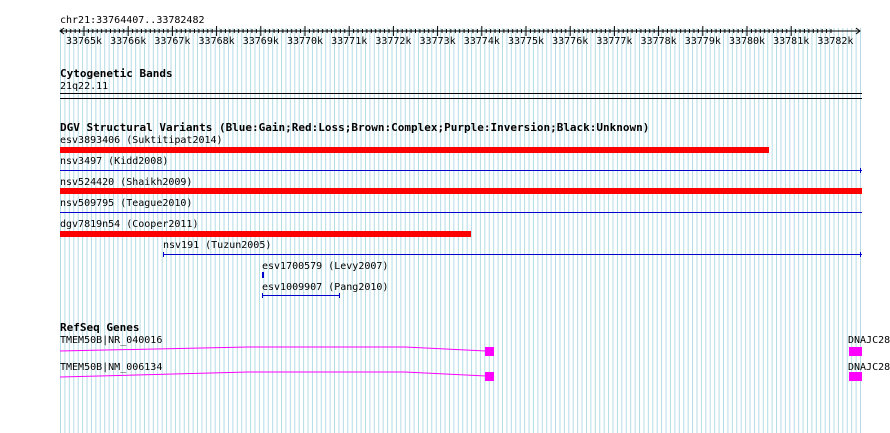 The image size is (890, 433). Describe the element at coordinates (262, 295) in the screenshot. I see `sv-bar-esv1009907-start` at that location.